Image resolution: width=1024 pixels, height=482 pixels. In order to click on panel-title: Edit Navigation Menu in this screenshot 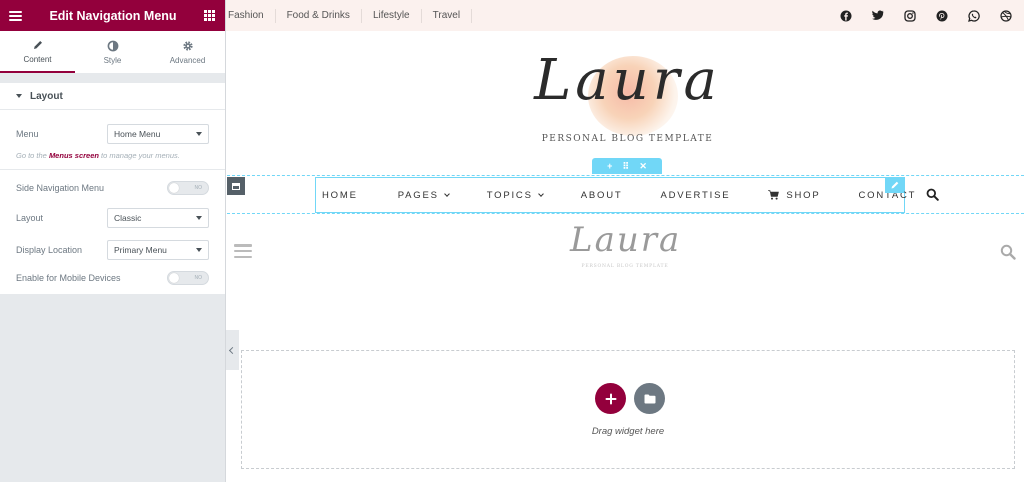, I will do `click(113, 15)`.